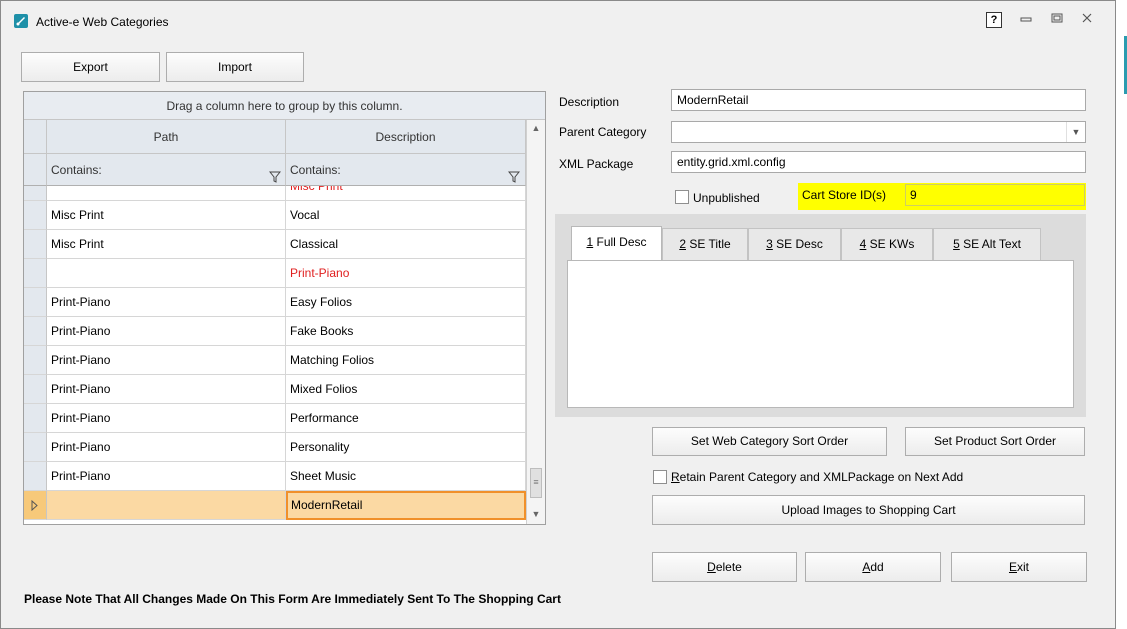 This screenshot has width=1127, height=629. I want to click on parent-category-label: Parent Category, so click(603, 132).